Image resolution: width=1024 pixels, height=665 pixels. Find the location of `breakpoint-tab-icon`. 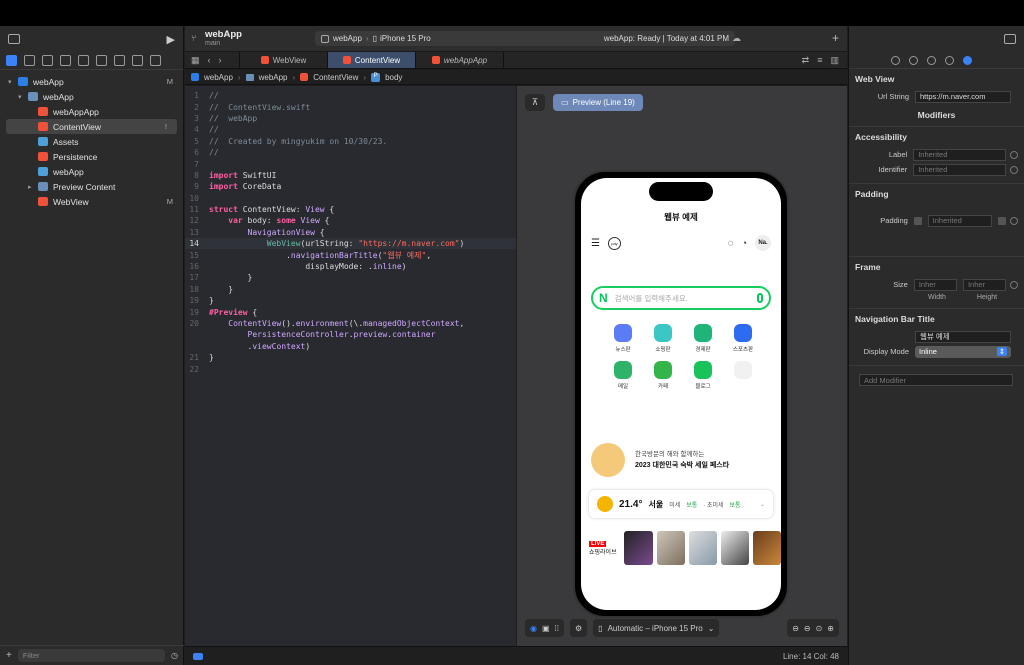

breakpoint-tab-icon is located at coordinates (137, 60).